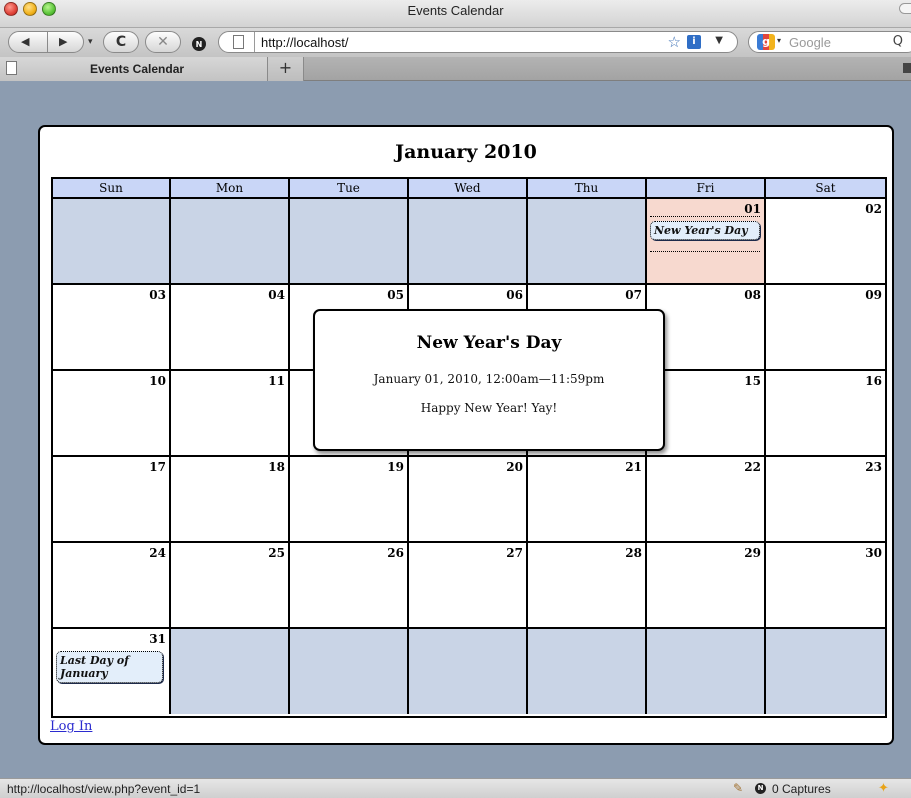 The width and height of the screenshot is (911, 798). Describe the element at coordinates (760, 788) in the screenshot. I see `captures-icon: N` at that location.